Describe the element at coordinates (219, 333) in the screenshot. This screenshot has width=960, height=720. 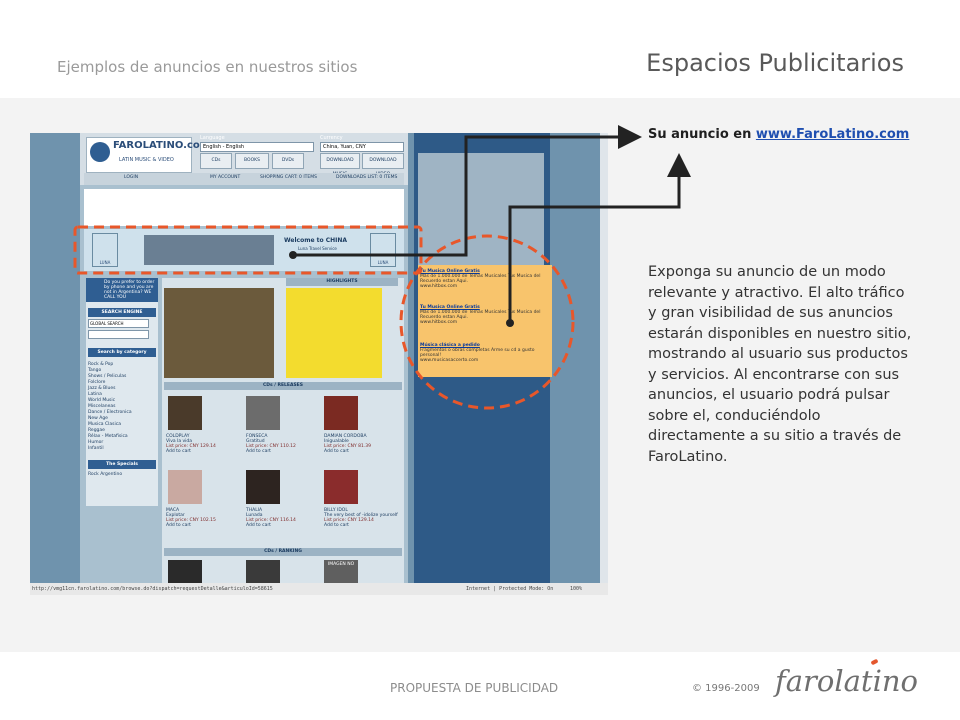
I see `album-cover-alanis` at that location.